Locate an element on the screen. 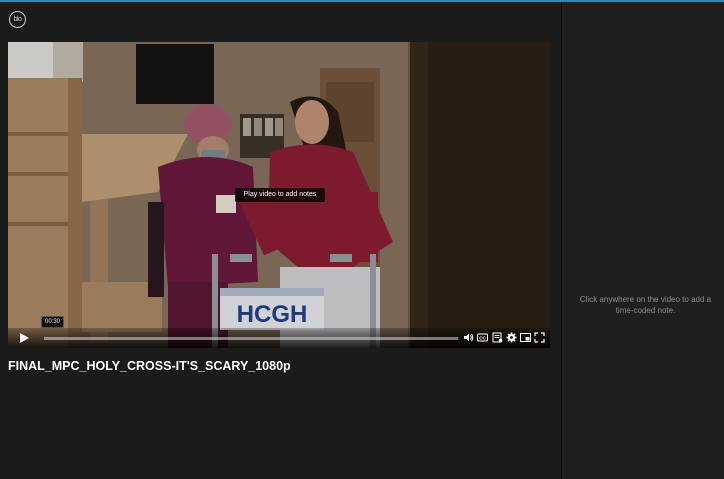  transcript-icon is located at coordinates (497, 337).